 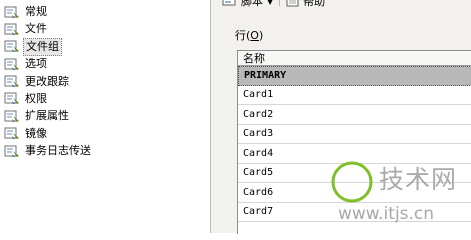 I want to click on help-button-label: 帮助, so click(x=314, y=4).